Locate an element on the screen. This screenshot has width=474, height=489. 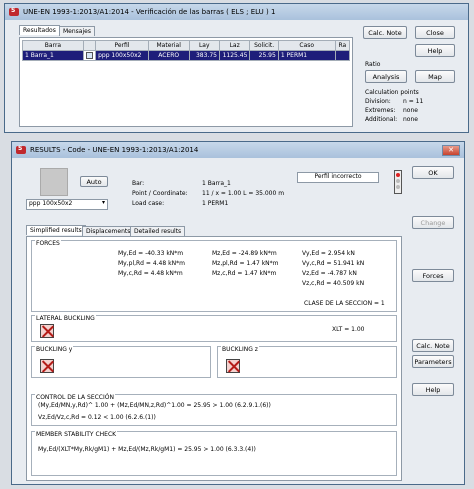
buckling-z-title: BUCKLING z is located at coordinates (240, 349).